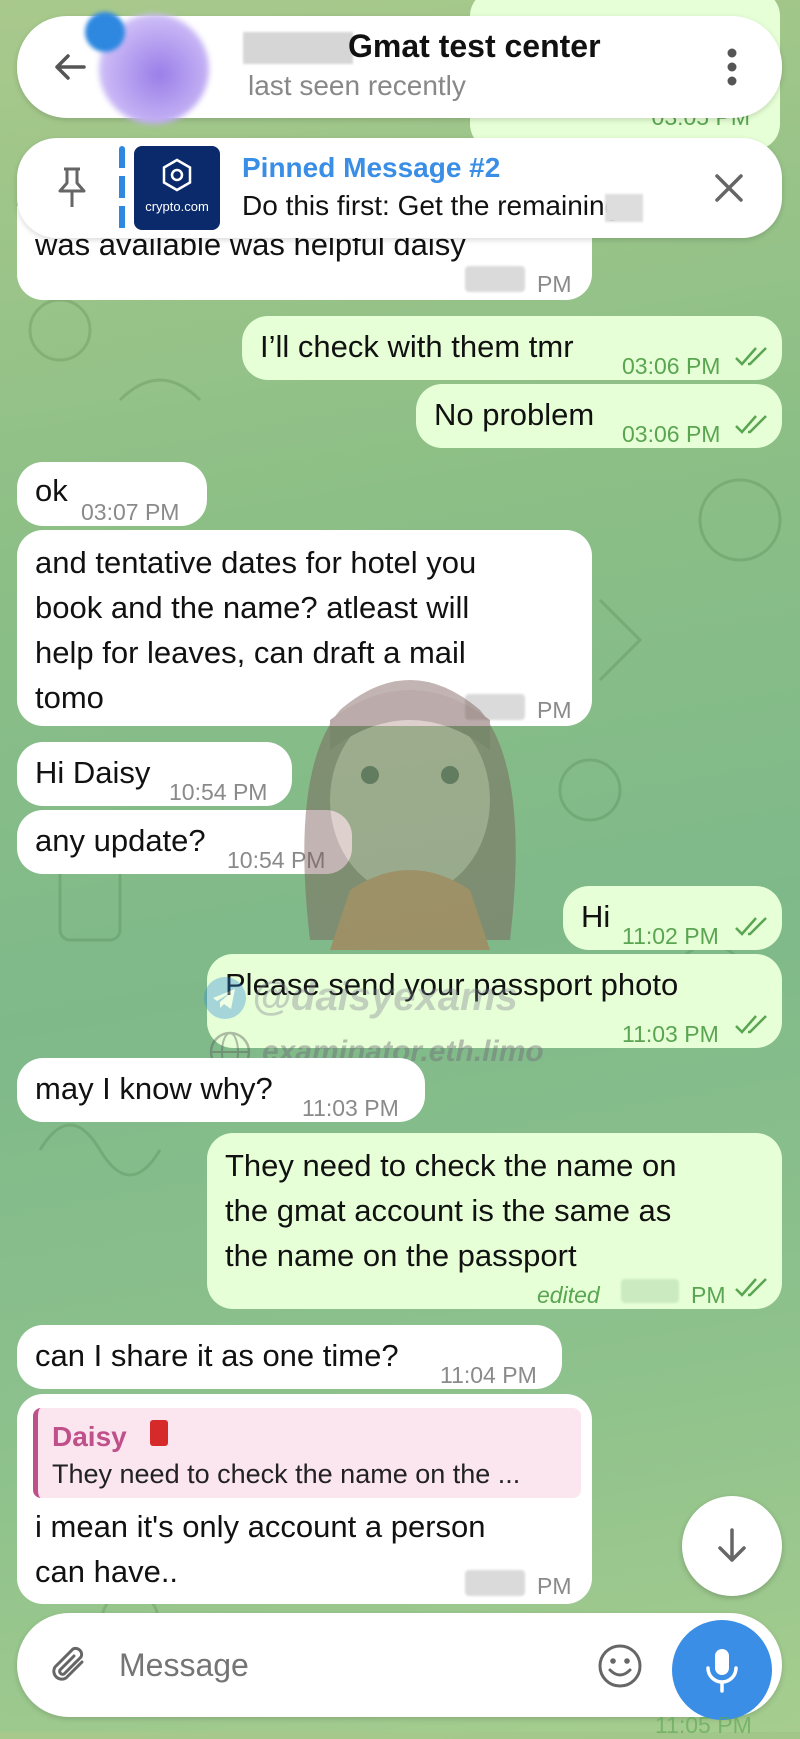  What do you see at coordinates (349, 1665) in the screenshot?
I see `message-input` at bounding box center [349, 1665].